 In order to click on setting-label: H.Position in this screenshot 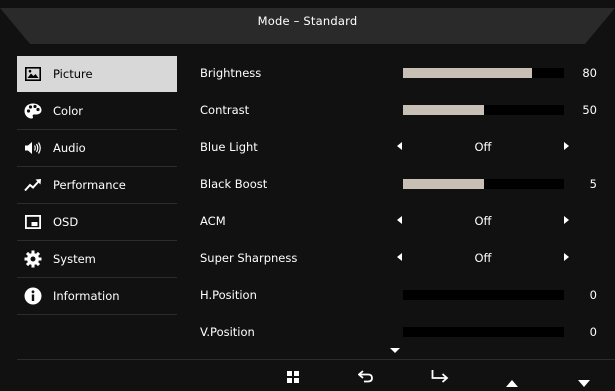, I will do `click(228, 295)`.